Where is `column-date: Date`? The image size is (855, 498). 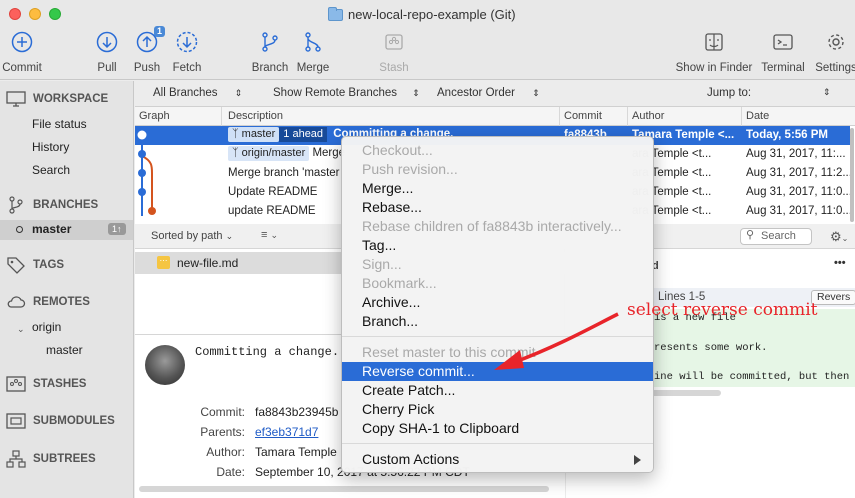
column-date: Date is located at coordinates (757, 116).